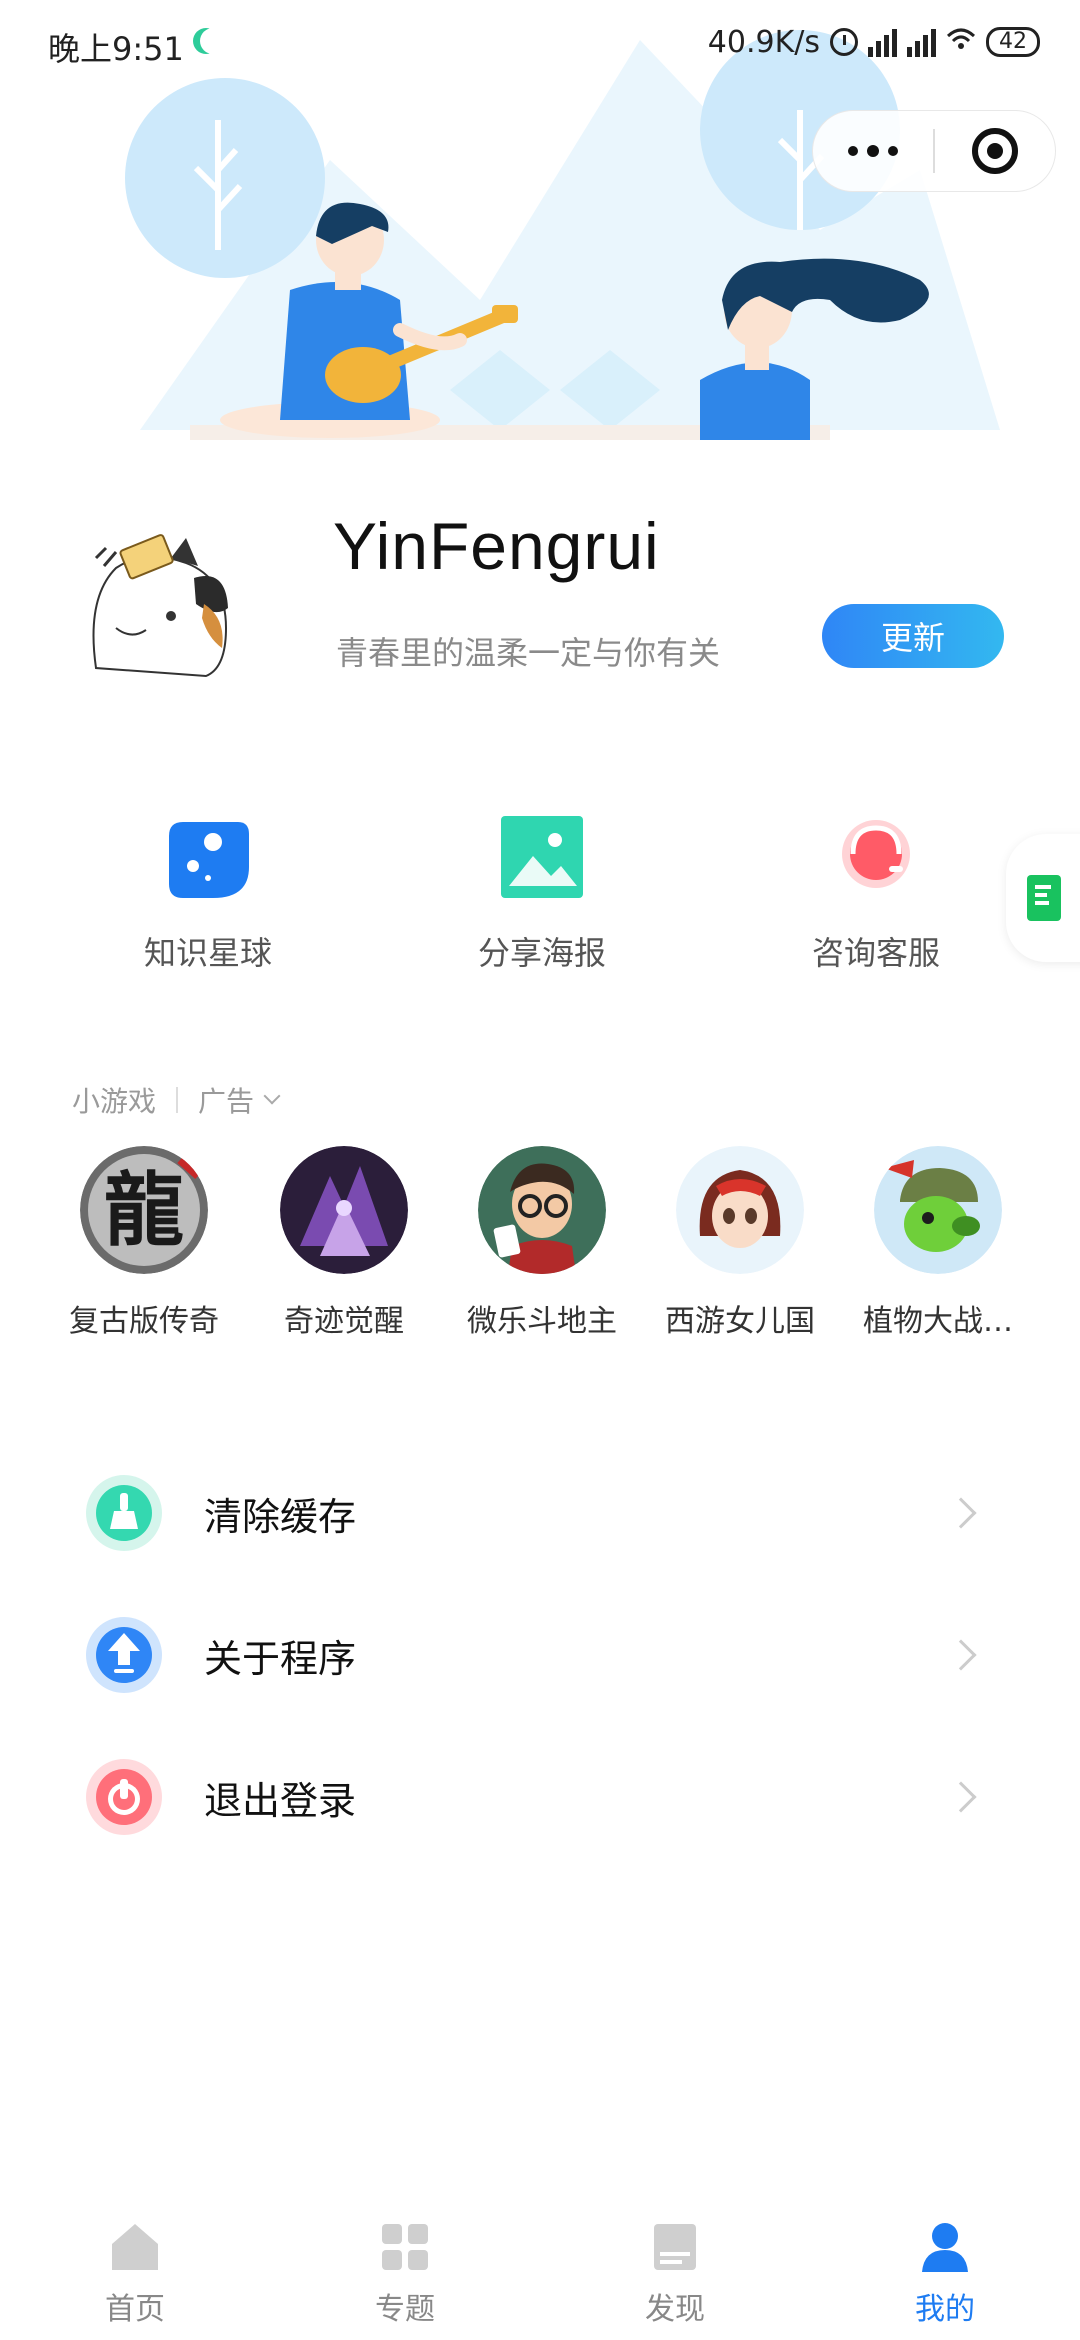 This screenshot has width=1080, height=2340. Describe the element at coordinates (135, 2309) in the screenshot. I see `tab-label: 首页` at that location.